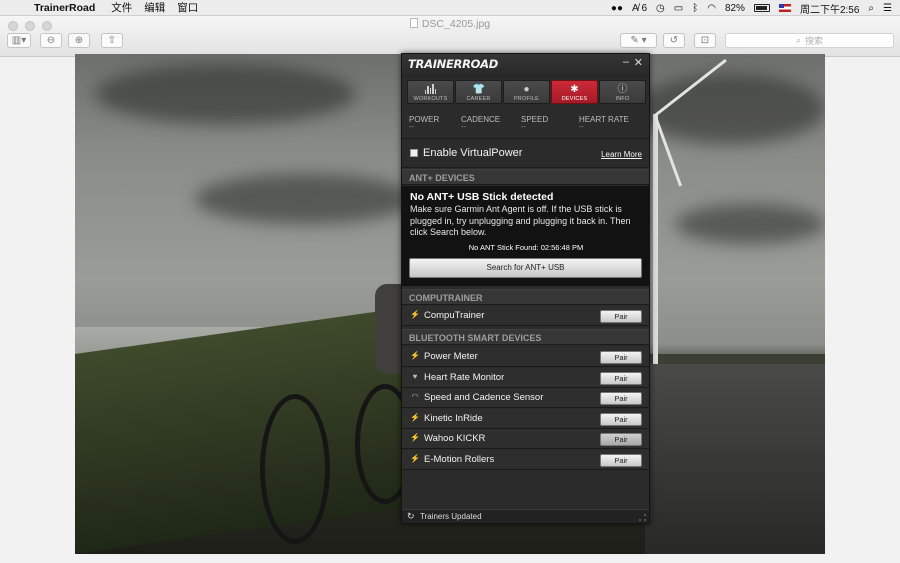 The height and width of the screenshot is (563, 900). Describe the element at coordinates (525, 177) in the screenshot. I see `ant-section-header: ANT+ DEVICES` at that location.